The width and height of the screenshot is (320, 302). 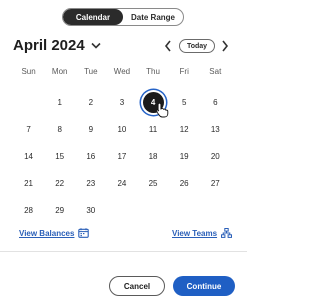 What do you see at coordinates (49, 45) in the screenshot?
I see `month-label: April 2024` at bounding box center [49, 45].